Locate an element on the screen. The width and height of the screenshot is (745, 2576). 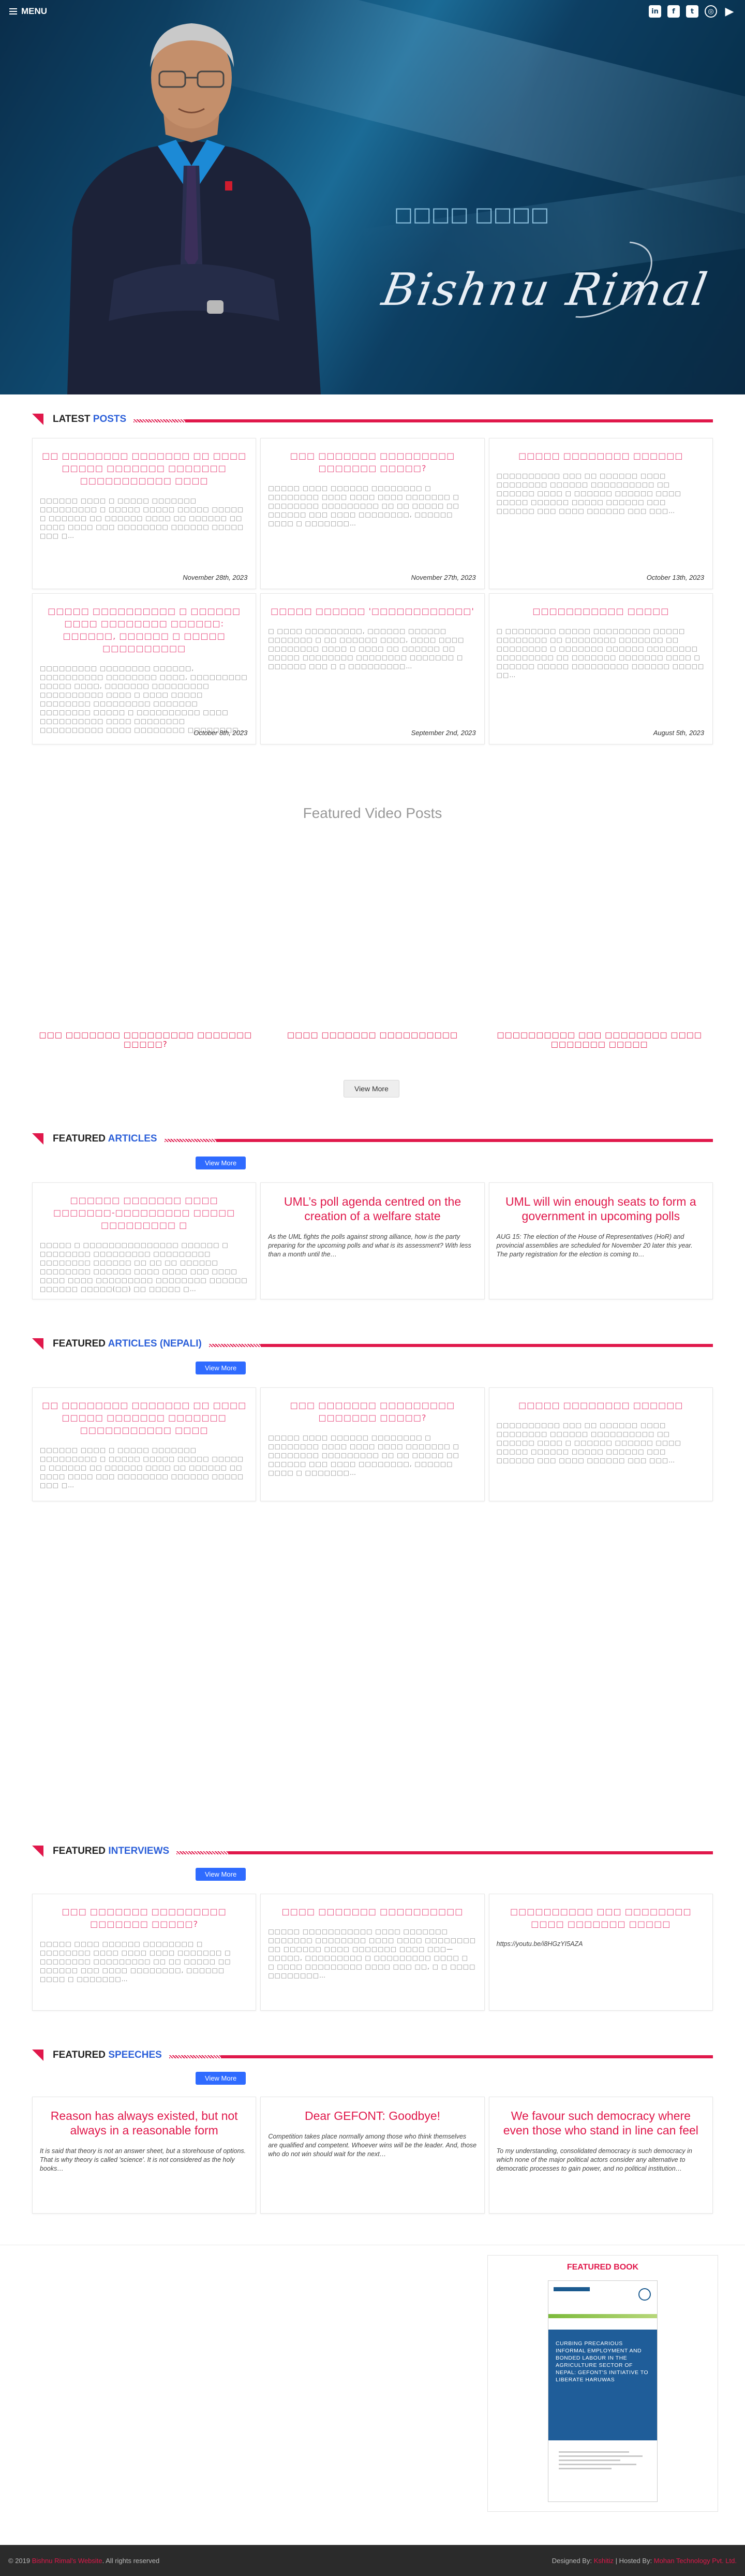
section-title: FEATURED ARTICLES is located at coordinates (105, 1139).